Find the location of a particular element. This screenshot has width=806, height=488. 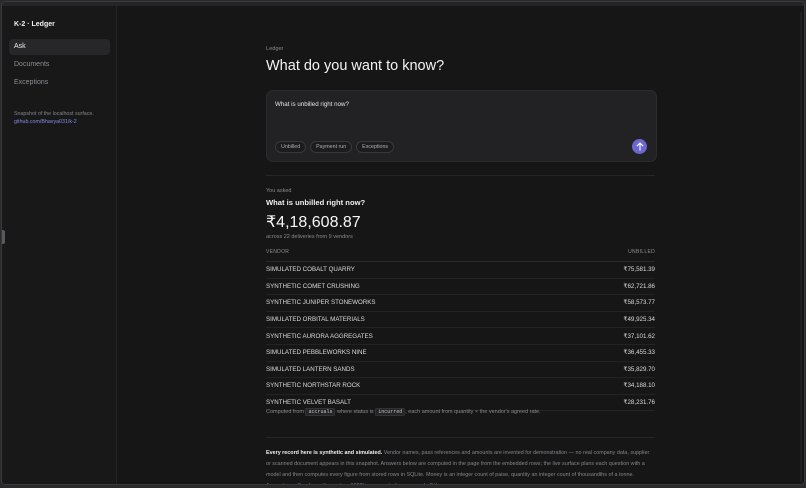

vendor-name: SIMULATED LANTERN SANDS is located at coordinates (310, 369).